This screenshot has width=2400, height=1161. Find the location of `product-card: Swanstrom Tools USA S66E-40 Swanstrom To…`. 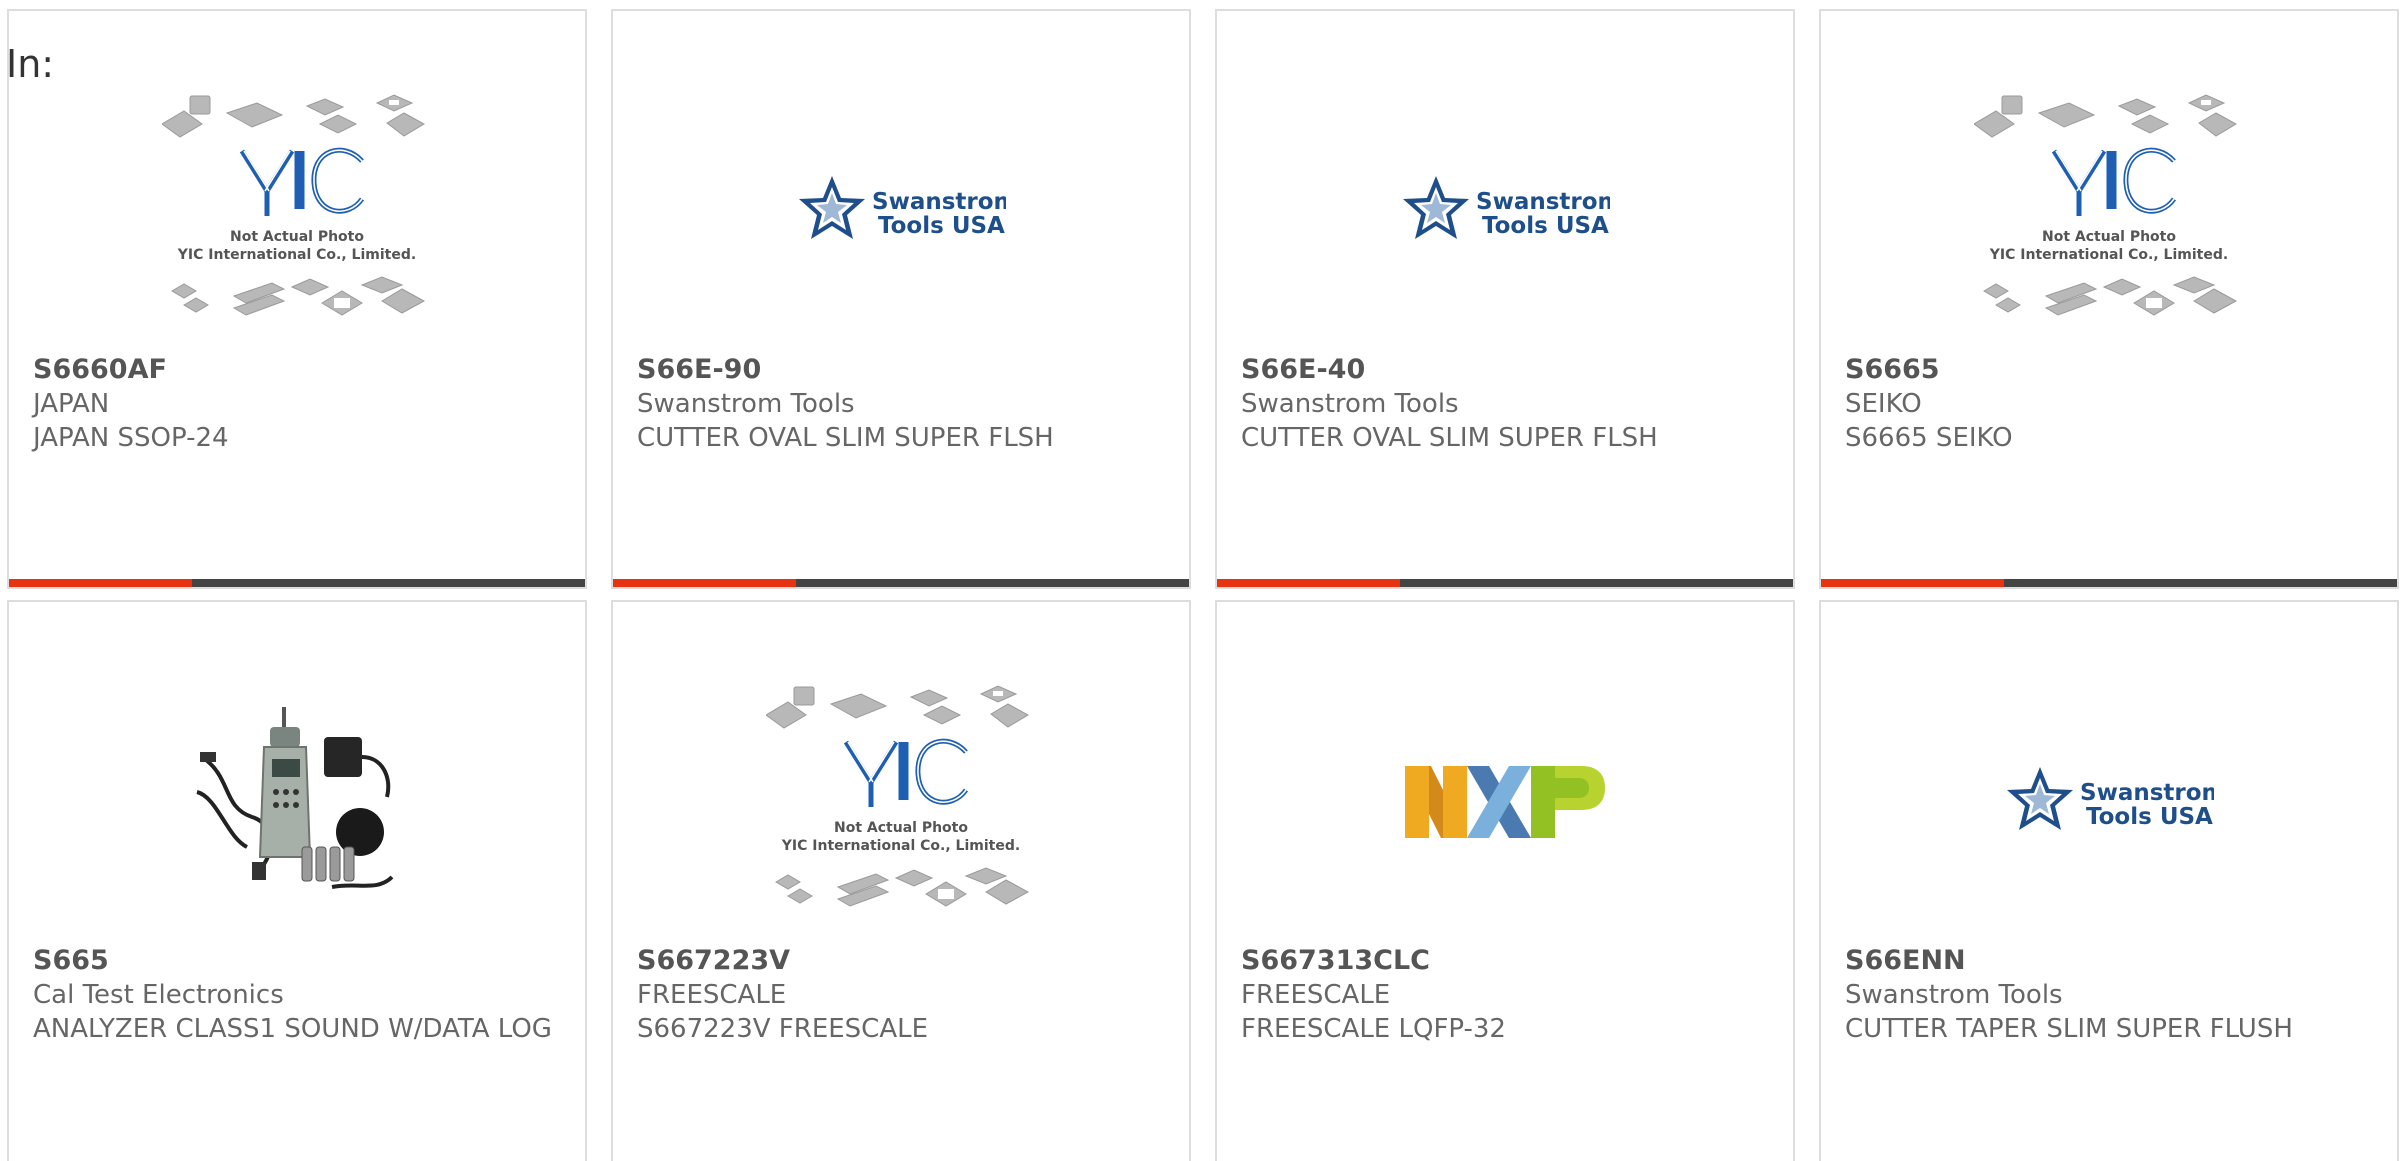

product-card: Swanstrom Tools USA S66E-40 Swanstrom To… is located at coordinates (1505, 299).